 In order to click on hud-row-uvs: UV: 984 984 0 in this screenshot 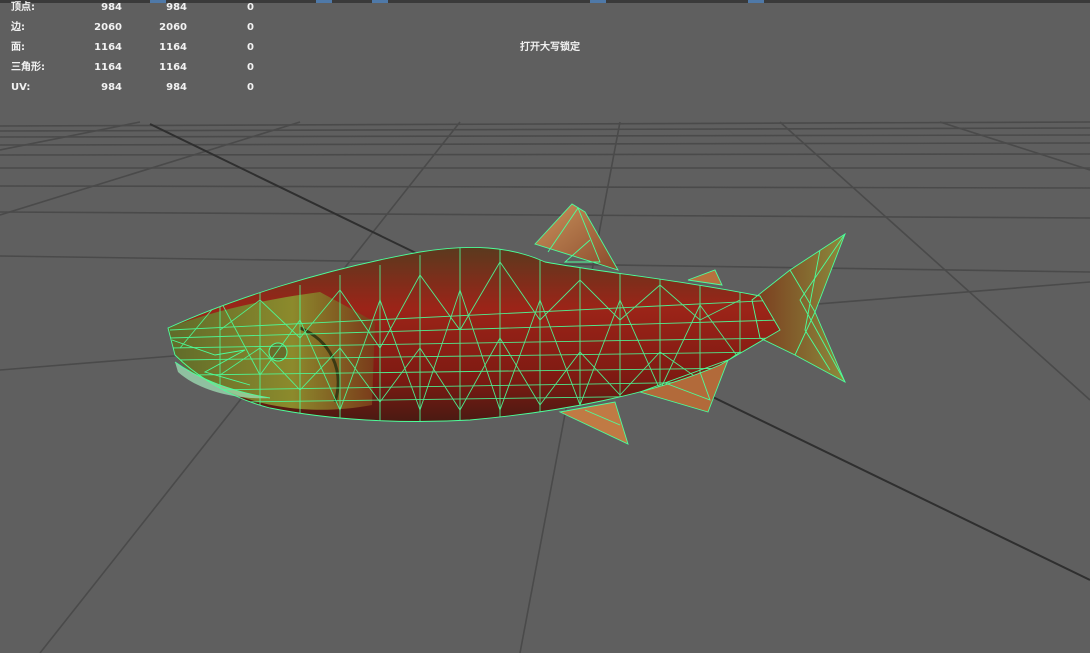, I will do `click(135, 88)`.